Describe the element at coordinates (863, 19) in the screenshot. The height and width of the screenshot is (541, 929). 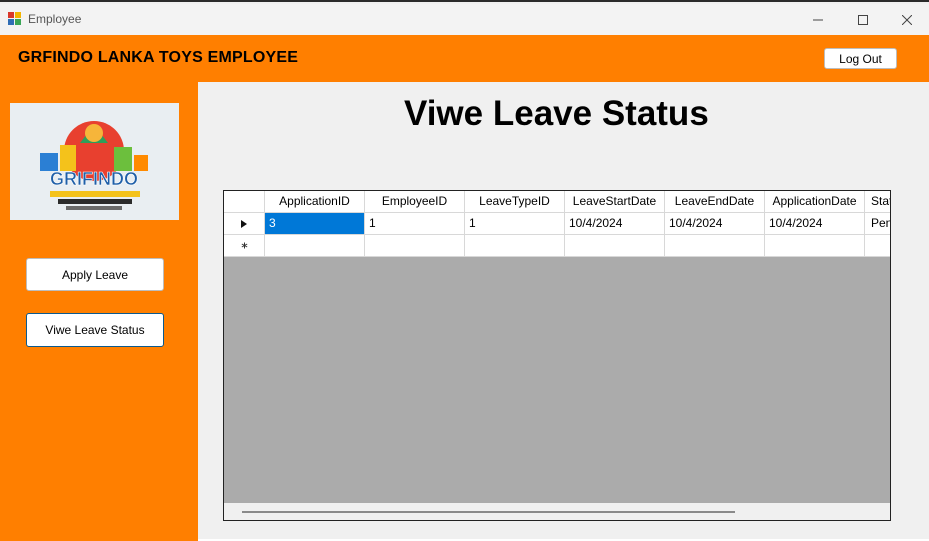
I see `maximize-icon` at that location.